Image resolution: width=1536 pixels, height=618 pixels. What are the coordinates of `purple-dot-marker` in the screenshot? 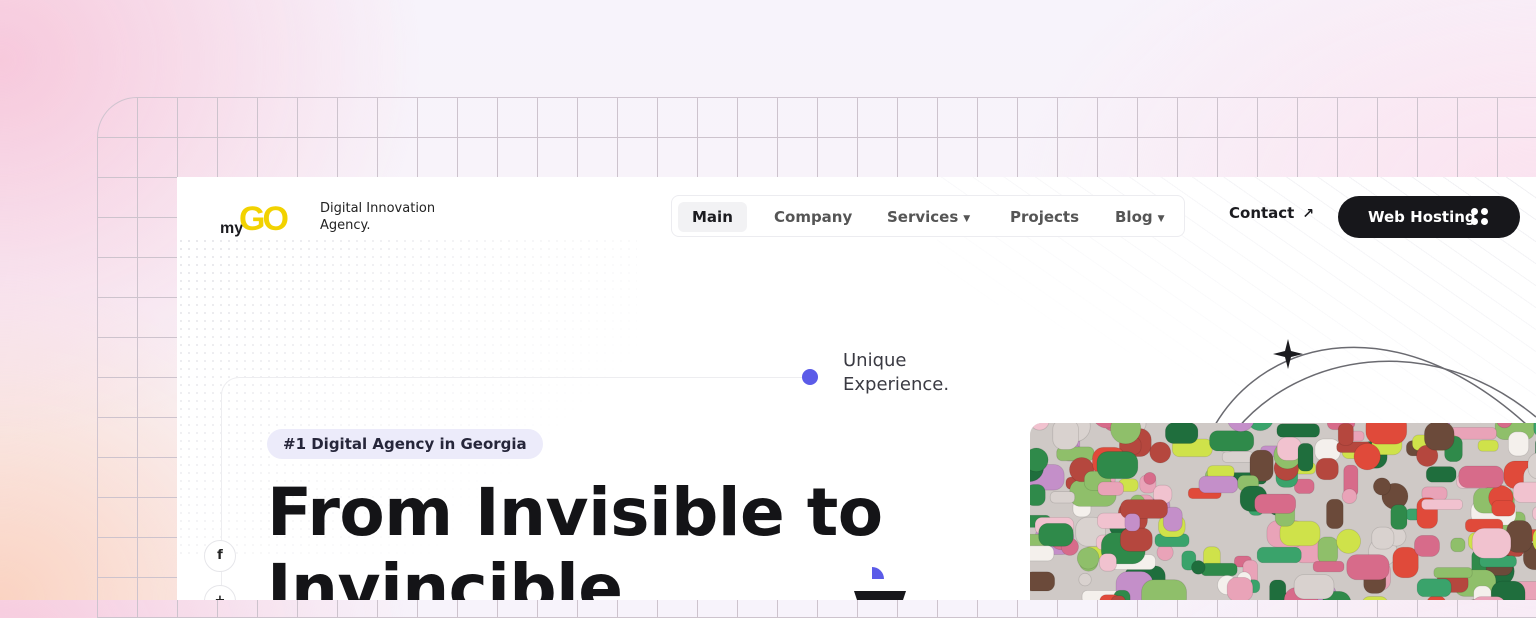 It's located at (810, 377).